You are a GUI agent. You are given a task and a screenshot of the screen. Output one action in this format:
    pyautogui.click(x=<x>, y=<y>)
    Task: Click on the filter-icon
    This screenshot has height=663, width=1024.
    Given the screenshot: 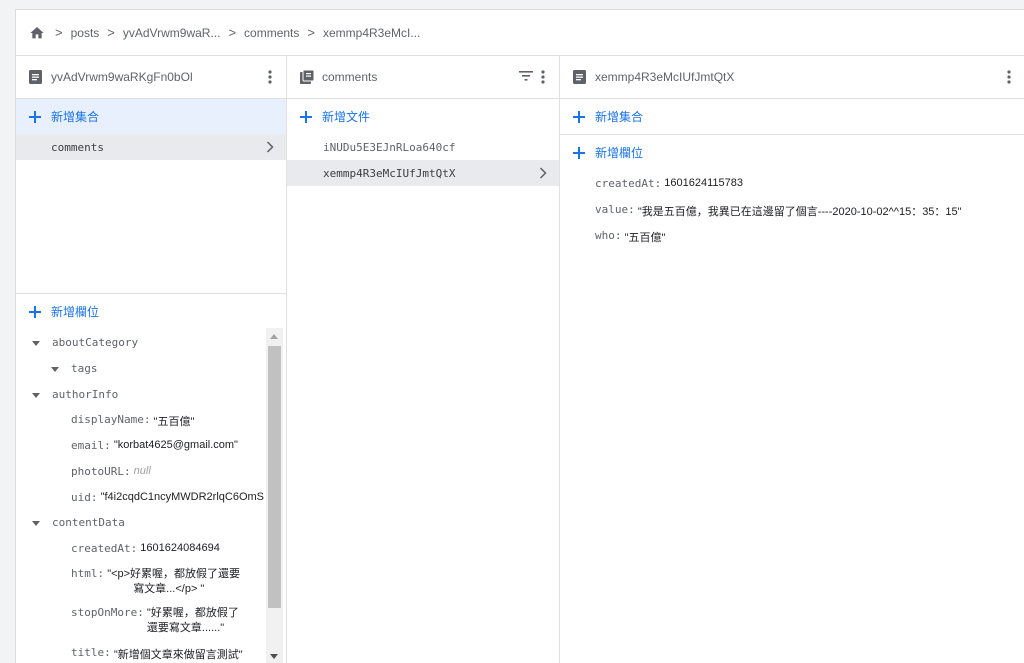 What is the action you would take?
    pyautogui.click(x=526, y=77)
    